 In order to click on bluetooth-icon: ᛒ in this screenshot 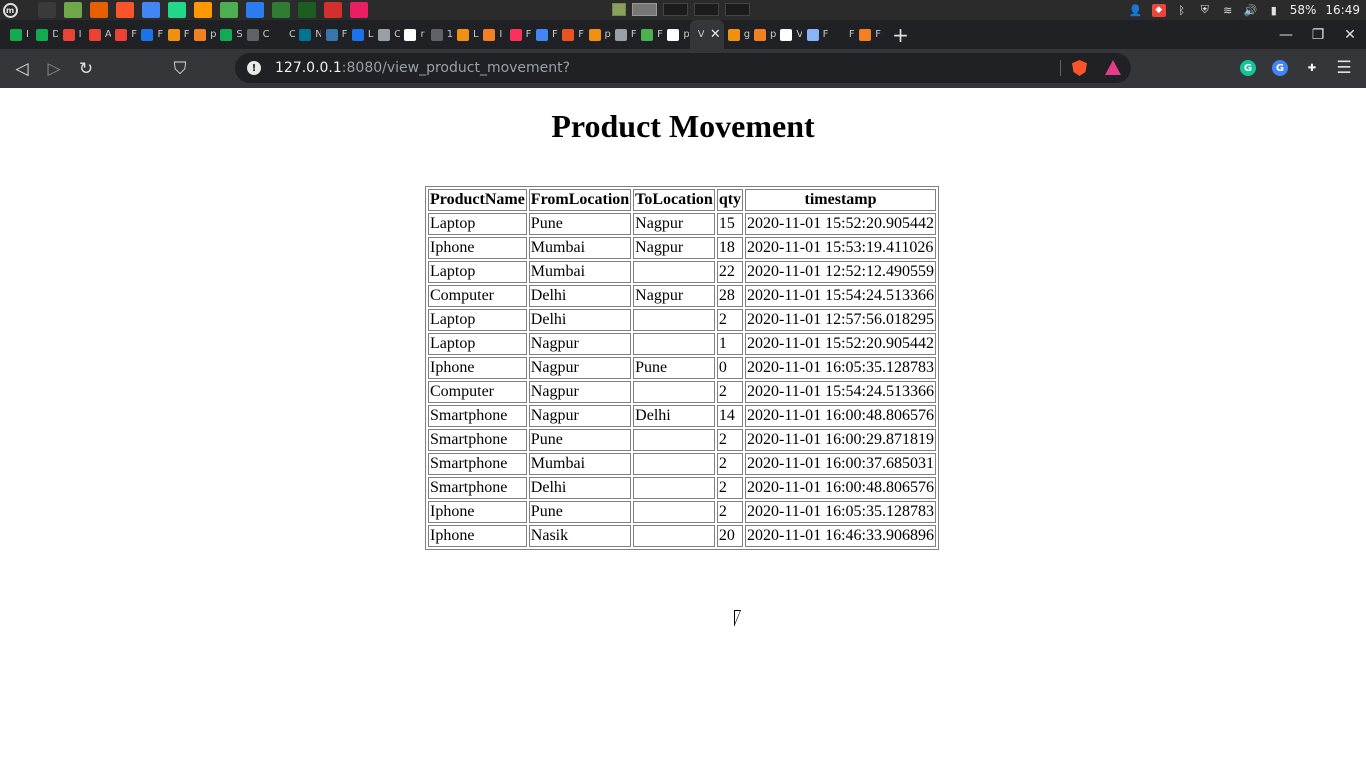, I will do `click(1182, 10)`.